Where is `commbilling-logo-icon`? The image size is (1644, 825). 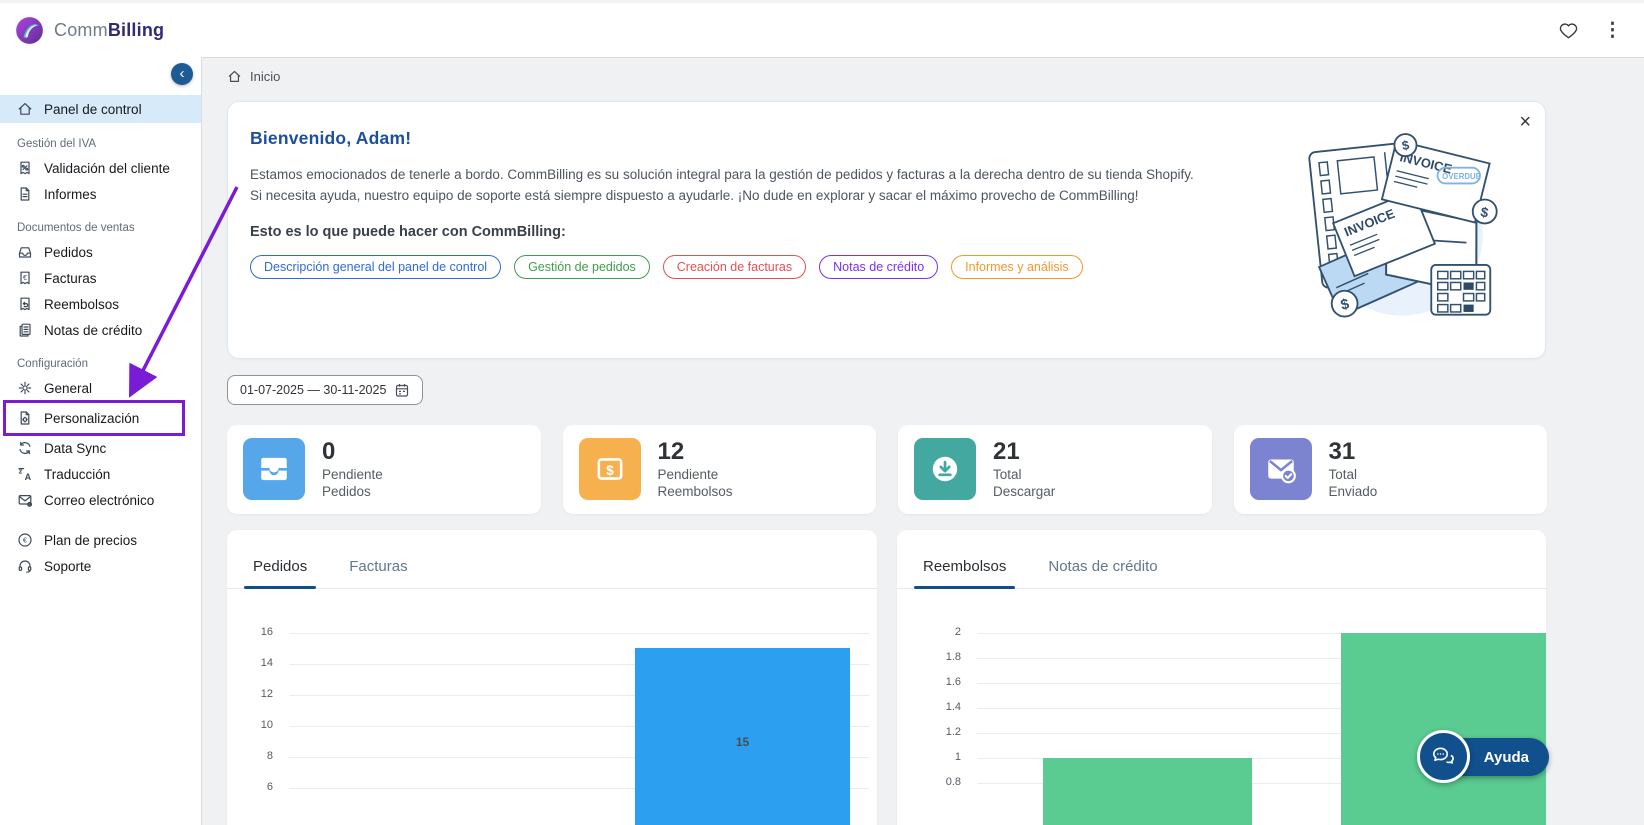
commbilling-logo-icon is located at coordinates (29, 30).